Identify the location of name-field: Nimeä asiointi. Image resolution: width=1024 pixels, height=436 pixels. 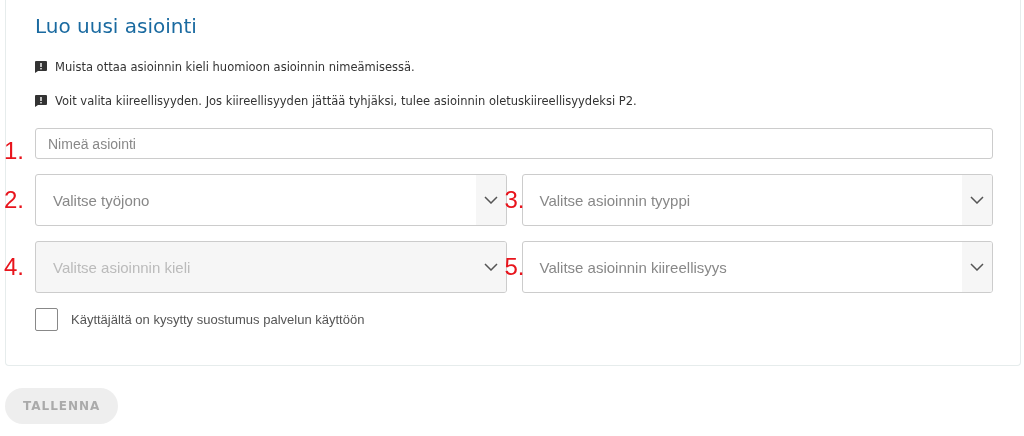
(514, 143).